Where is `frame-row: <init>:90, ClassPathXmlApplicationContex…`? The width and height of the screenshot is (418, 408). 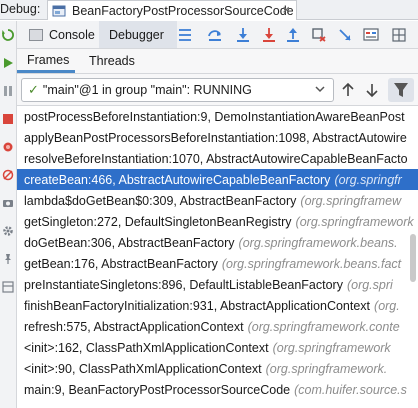 frame-row: <init>:90, ClassPathXmlApplicationContex… is located at coordinates (217, 368).